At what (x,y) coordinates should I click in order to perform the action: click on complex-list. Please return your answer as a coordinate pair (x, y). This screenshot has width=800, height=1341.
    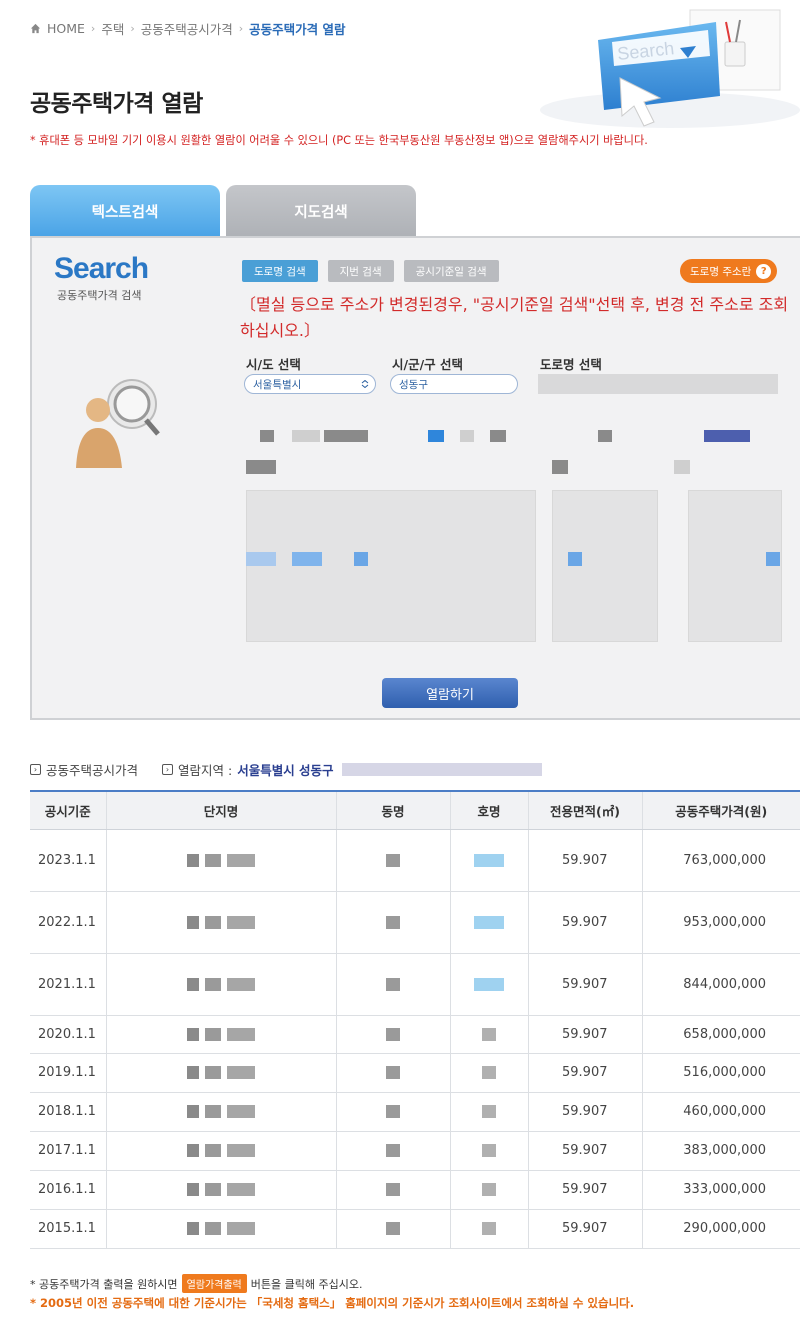
    Looking at the image, I should click on (391, 566).